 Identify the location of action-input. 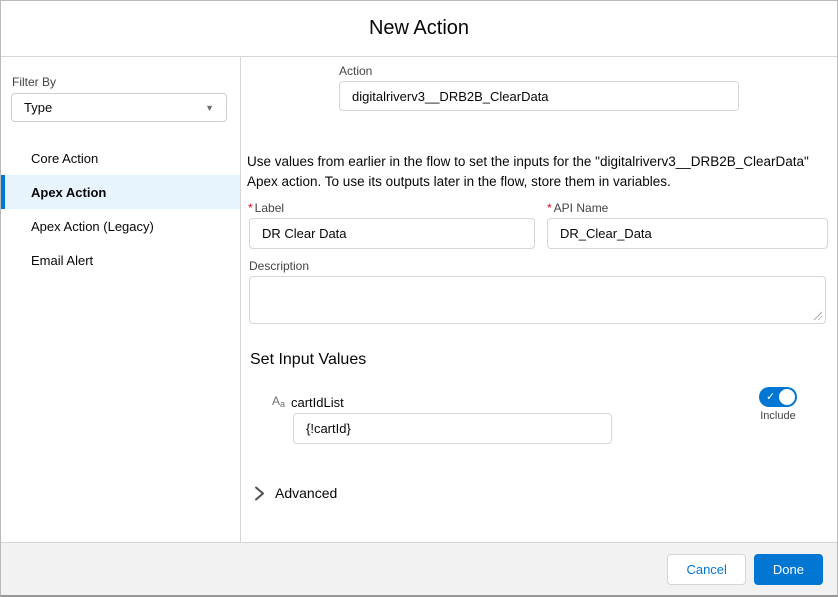
(539, 96).